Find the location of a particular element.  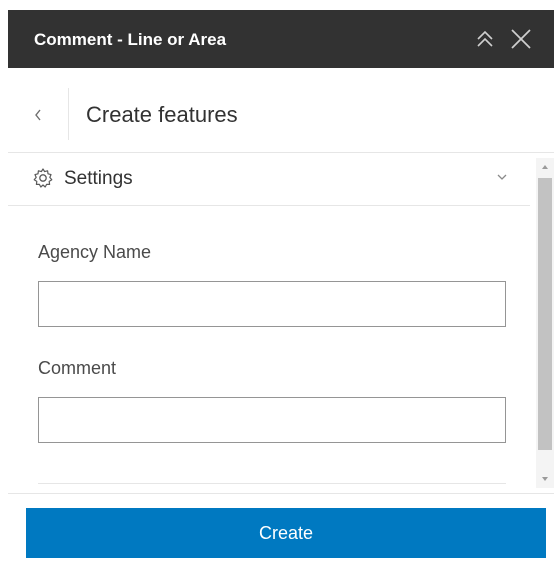

create-button: Create is located at coordinates (286, 533).